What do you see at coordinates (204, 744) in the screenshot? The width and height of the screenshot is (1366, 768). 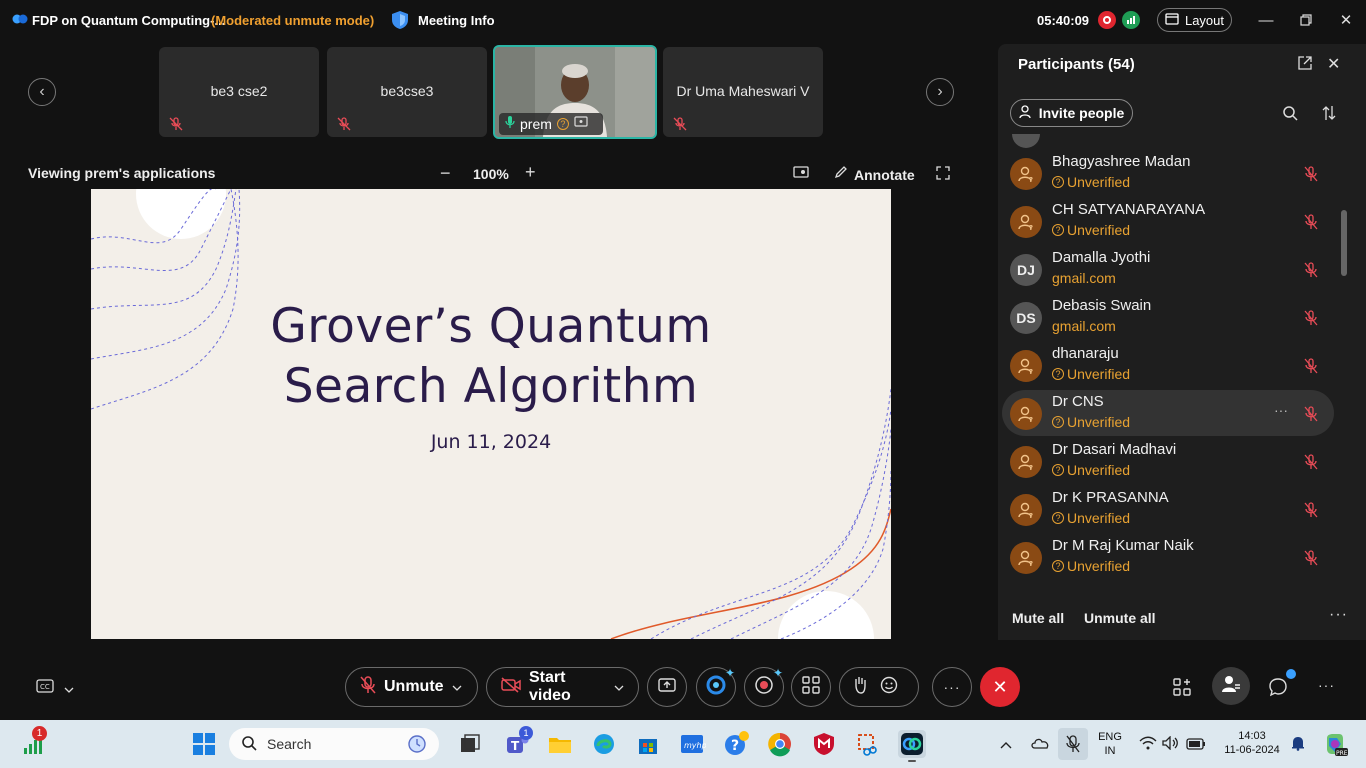 I see `start-menu-icon` at bounding box center [204, 744].